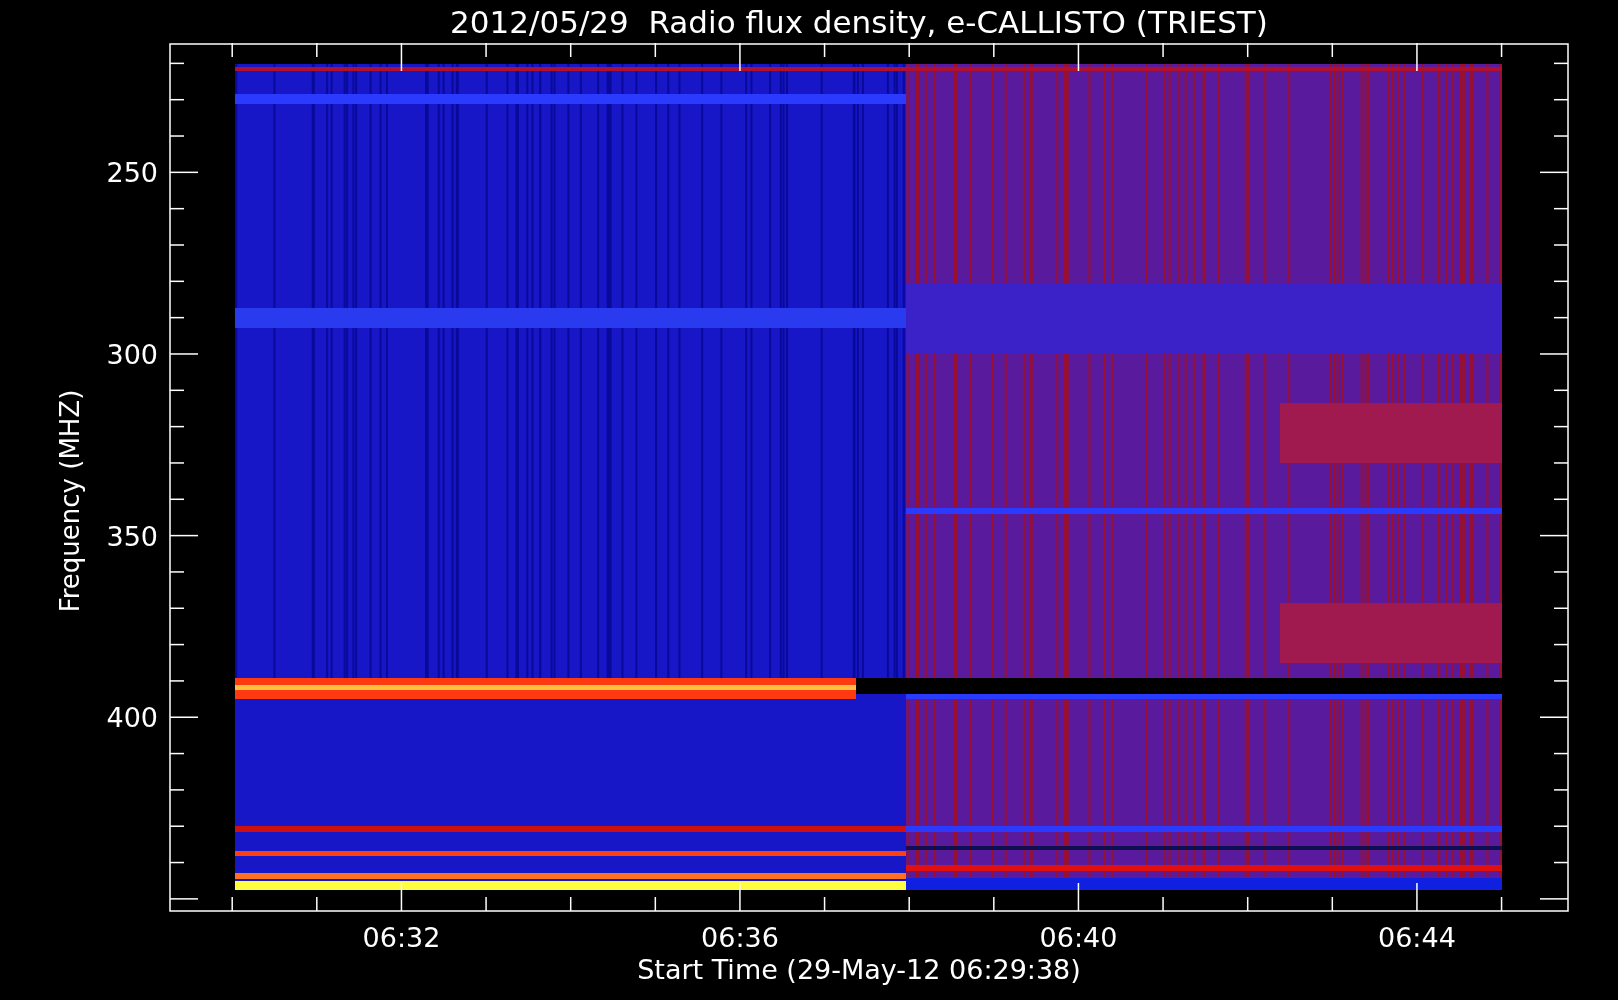 The image size is (1618, 1000). What do you see at coordinates (1078, 937) in the screenshot?
I see `x-tick-label: 06:40` at bounding box center [1078, 937].